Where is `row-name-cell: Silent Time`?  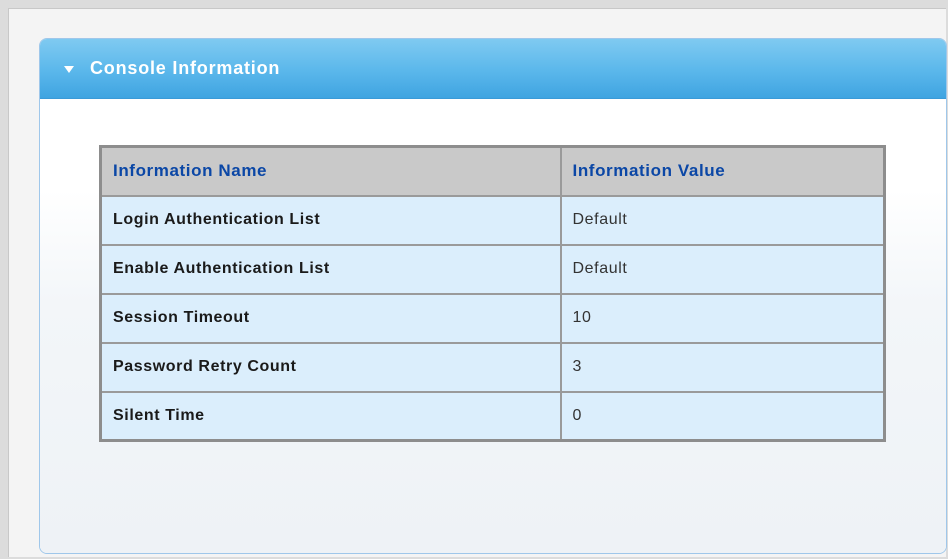
row-name-cell: Silent Time is located at coordinates (330, 416).